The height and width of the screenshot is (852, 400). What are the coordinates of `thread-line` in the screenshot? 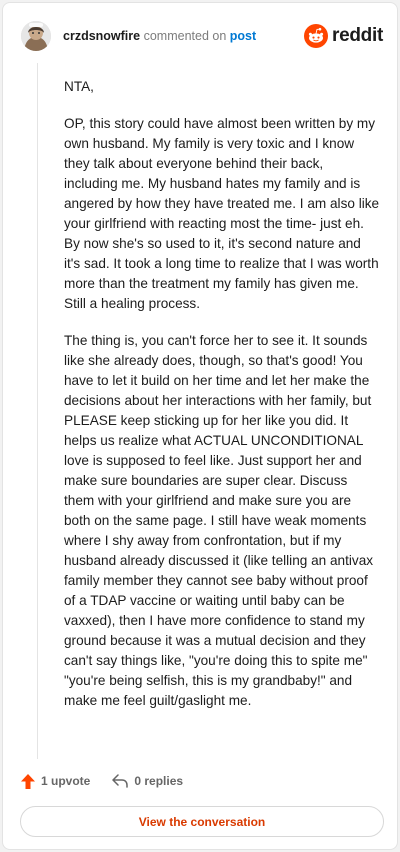 It's located at (37, 411).